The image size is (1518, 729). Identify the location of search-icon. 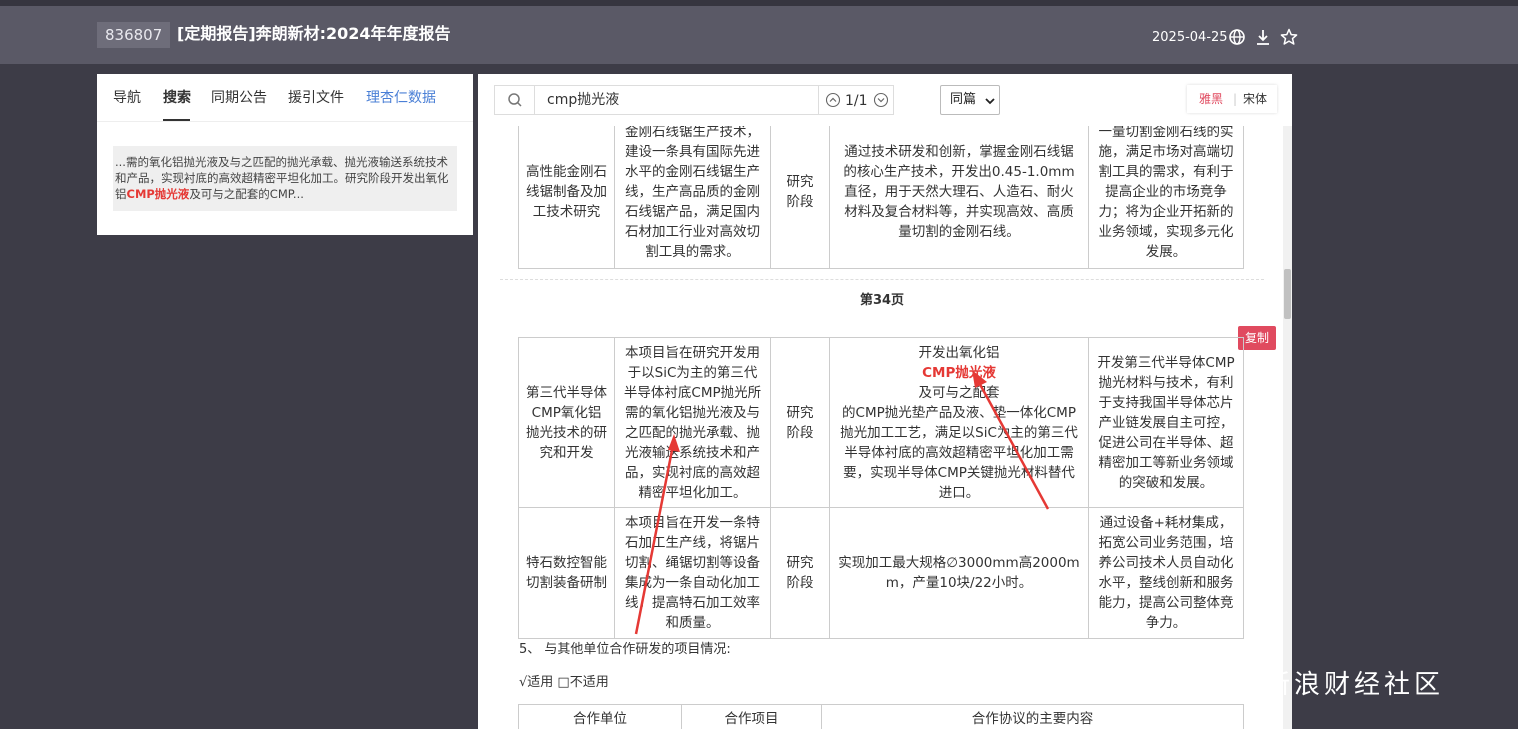
(515, 100).